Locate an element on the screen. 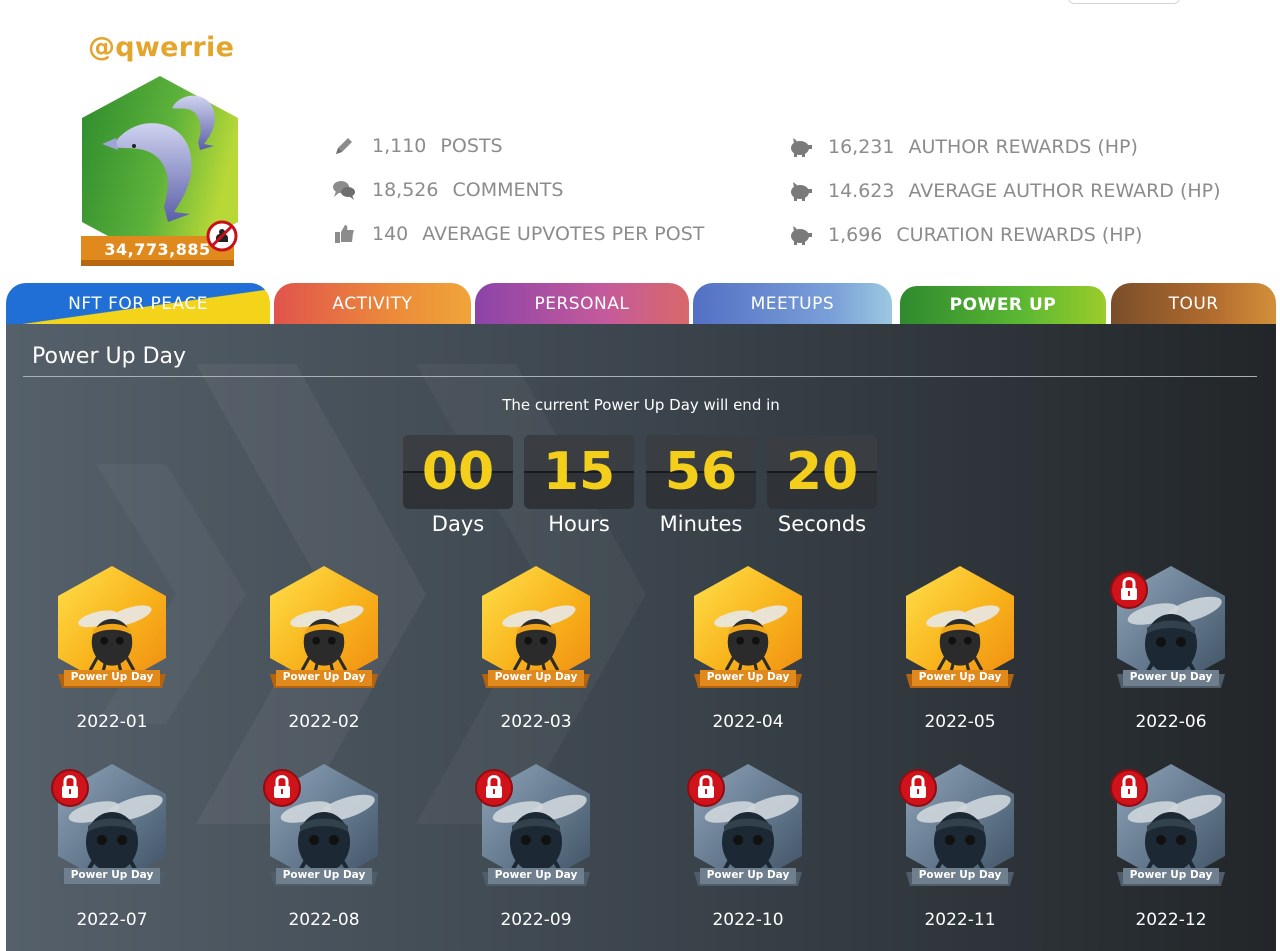  comments-icon is located at coordinates (344, 190).